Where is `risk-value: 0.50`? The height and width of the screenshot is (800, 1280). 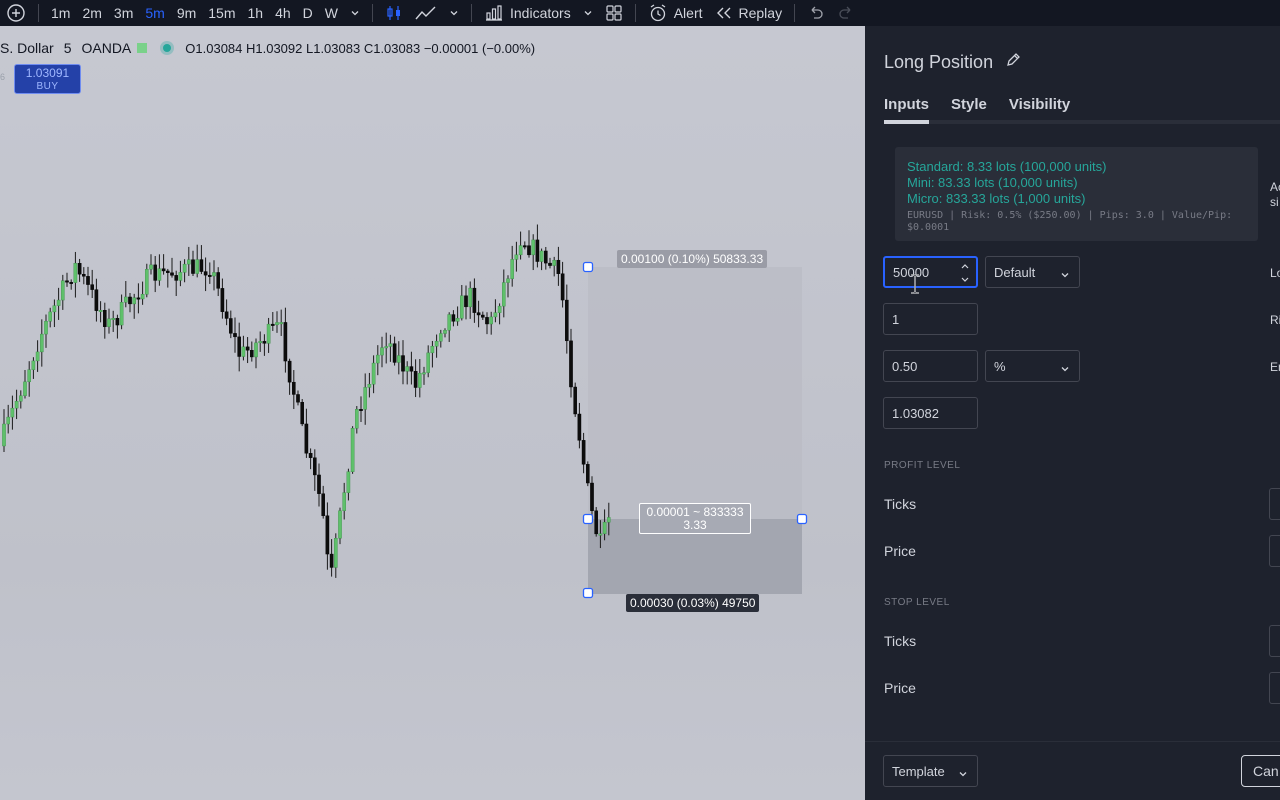
risk-value: 0.50 is located at coordinates (905, 366).